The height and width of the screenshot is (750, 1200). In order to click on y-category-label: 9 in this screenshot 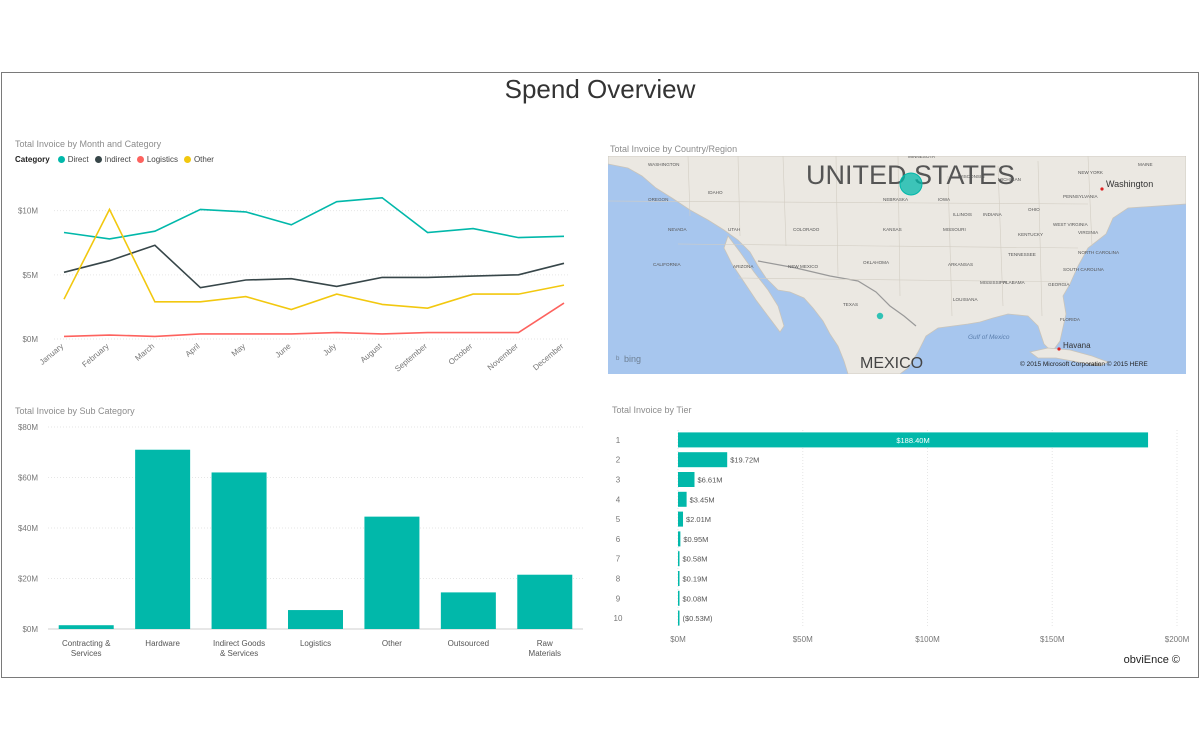, I will do `click(618, 598)`.